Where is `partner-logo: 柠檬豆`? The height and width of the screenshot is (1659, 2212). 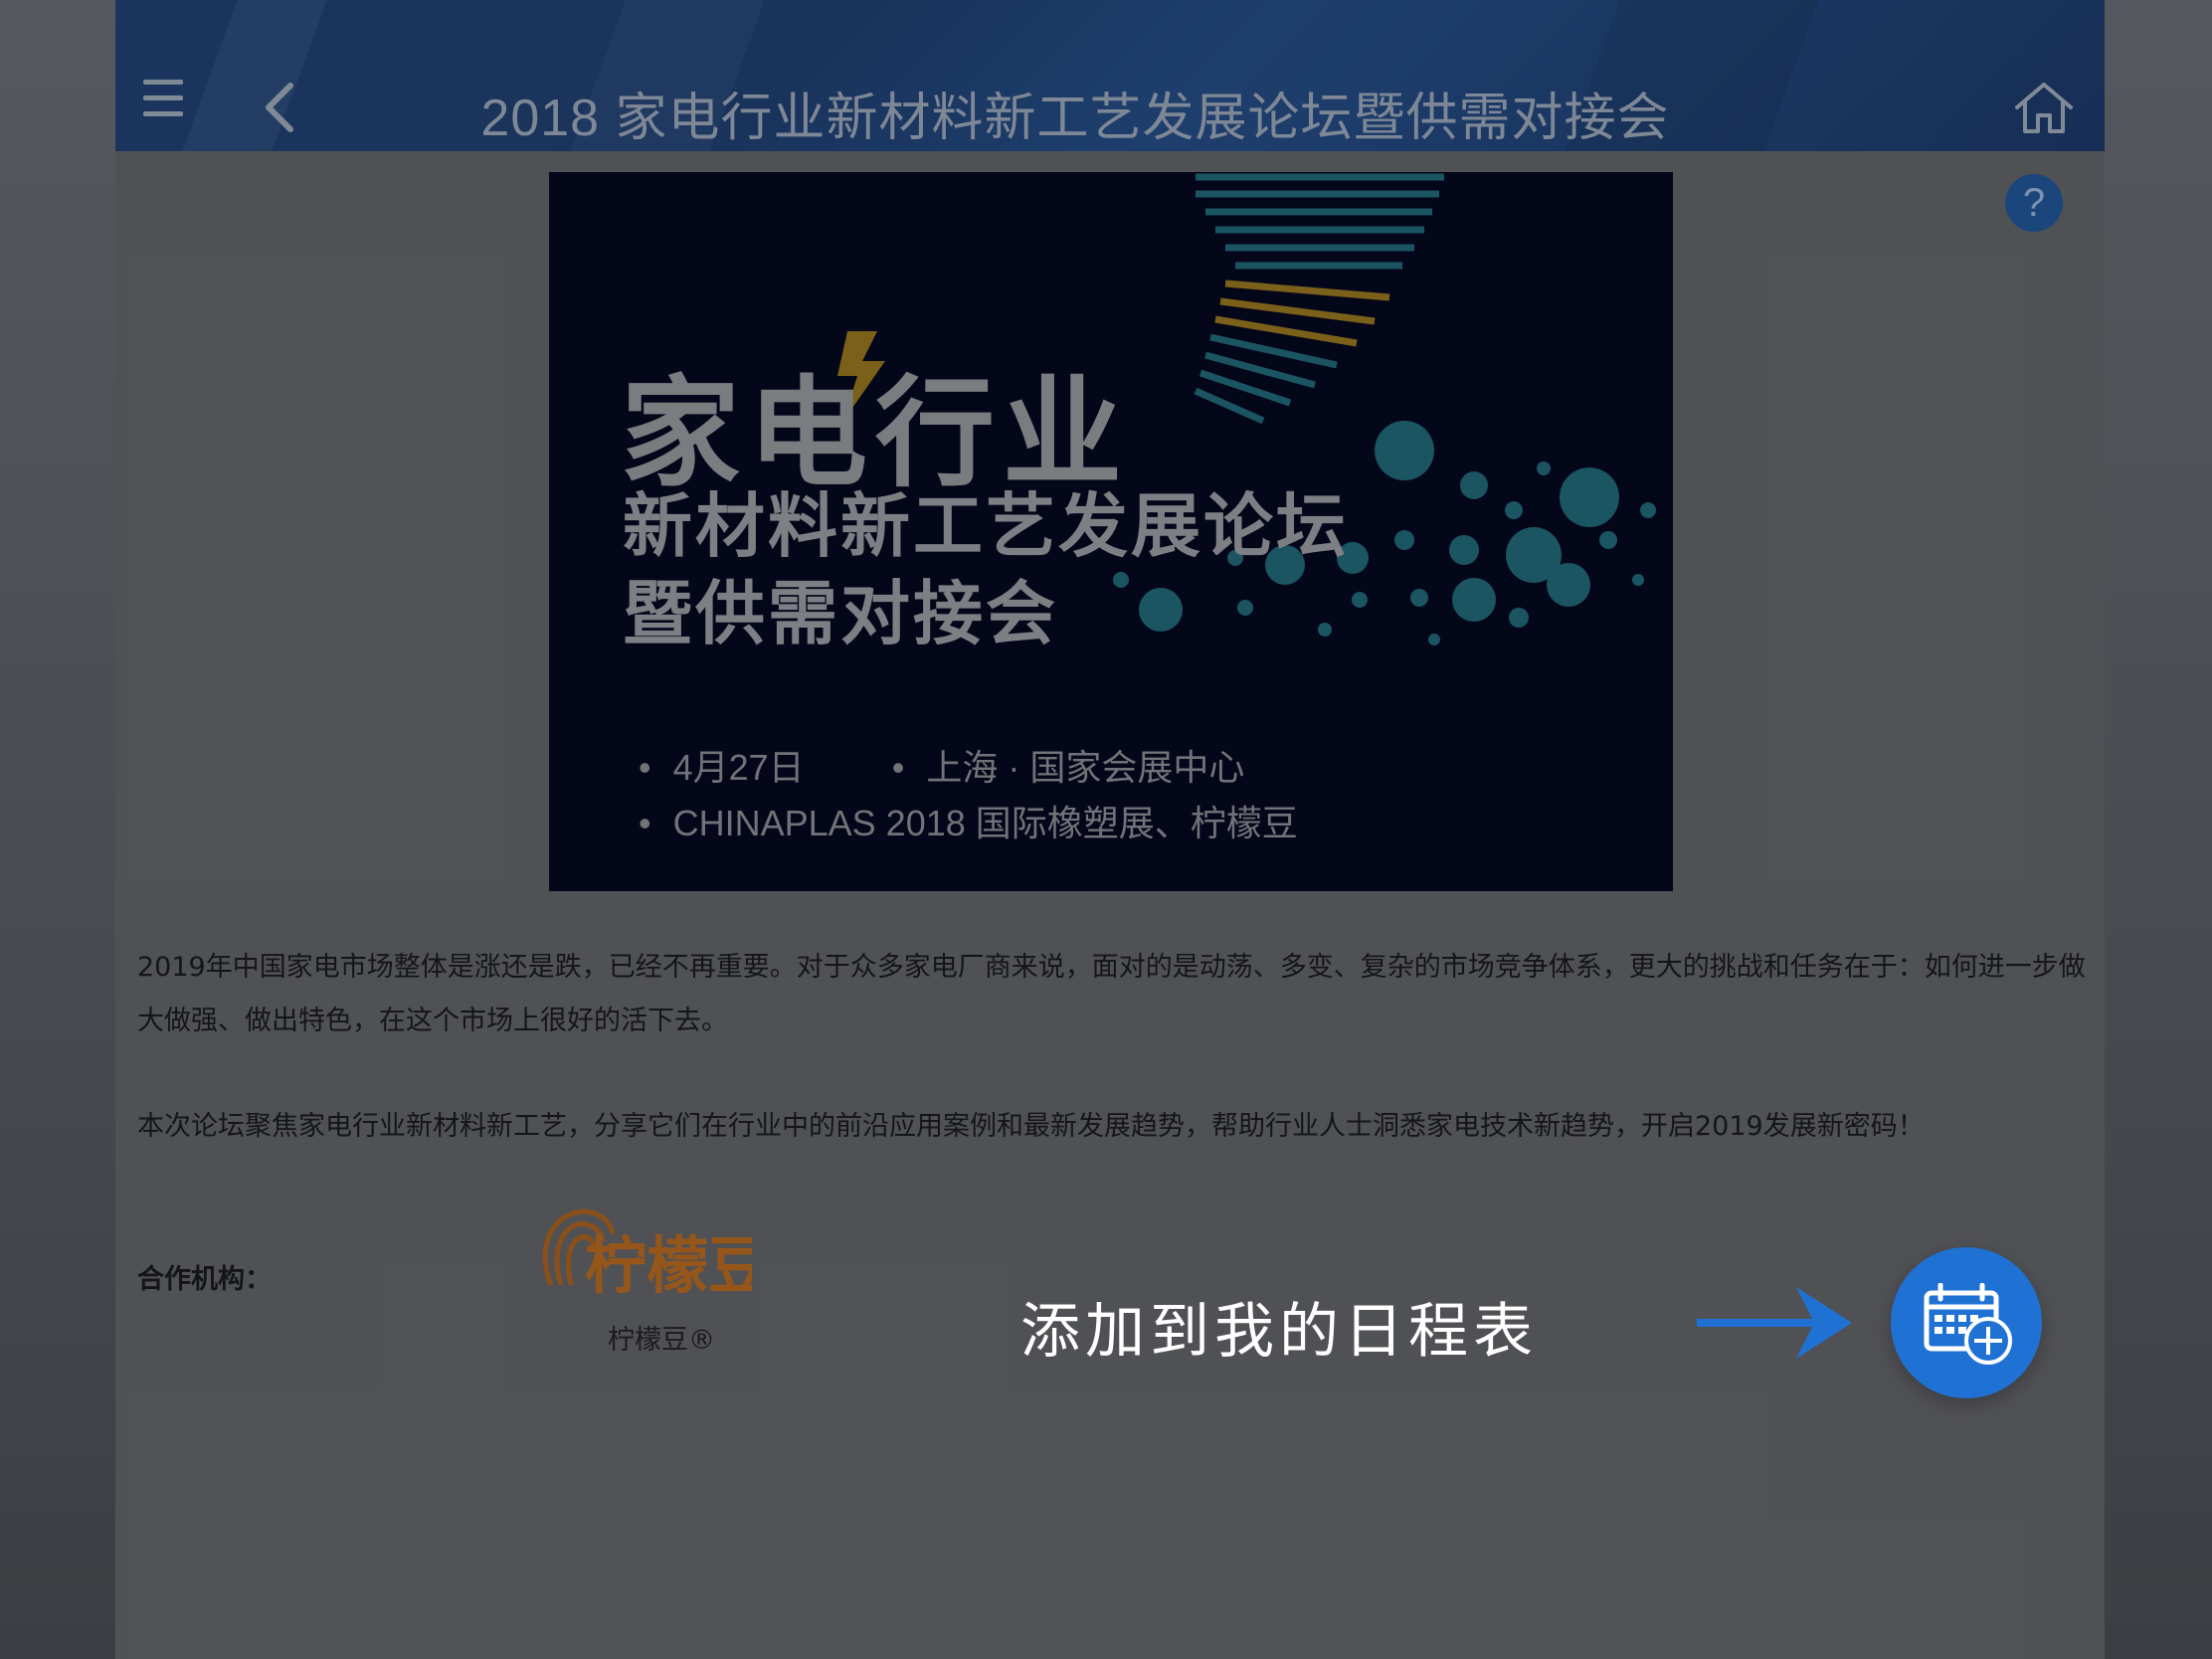 partner-logo: 柠檬豆 is located at coordinates (651, 1248).